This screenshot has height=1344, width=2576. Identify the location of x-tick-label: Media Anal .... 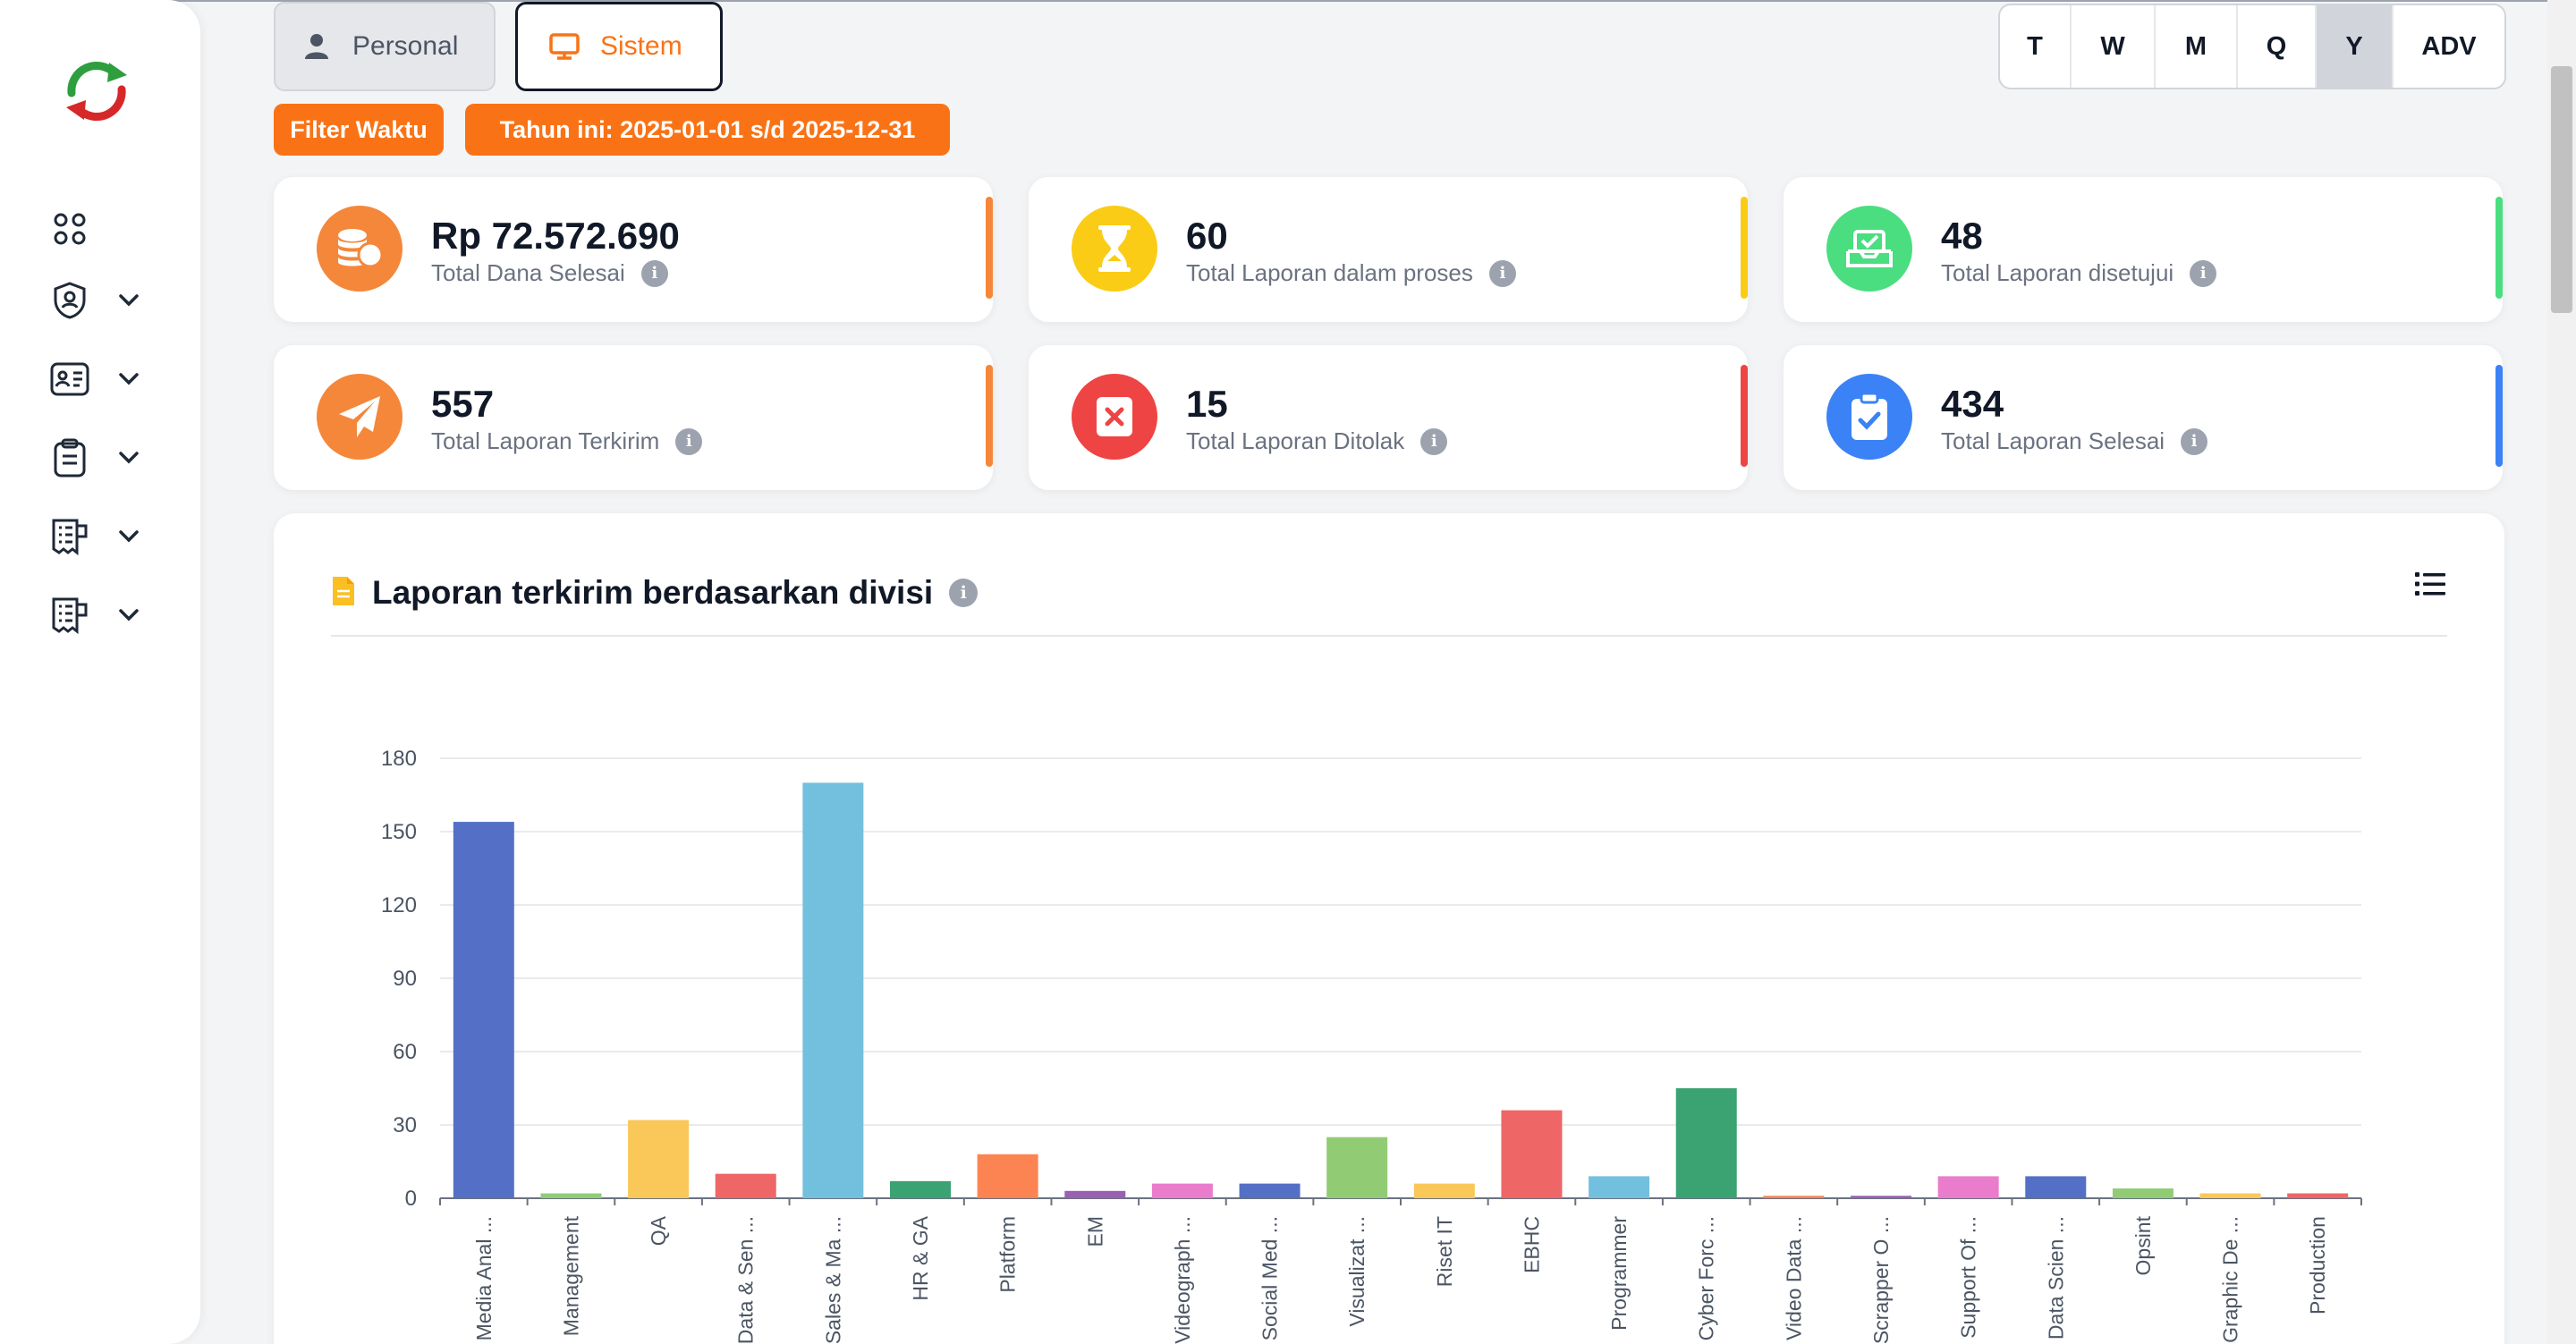
(484, 1278).